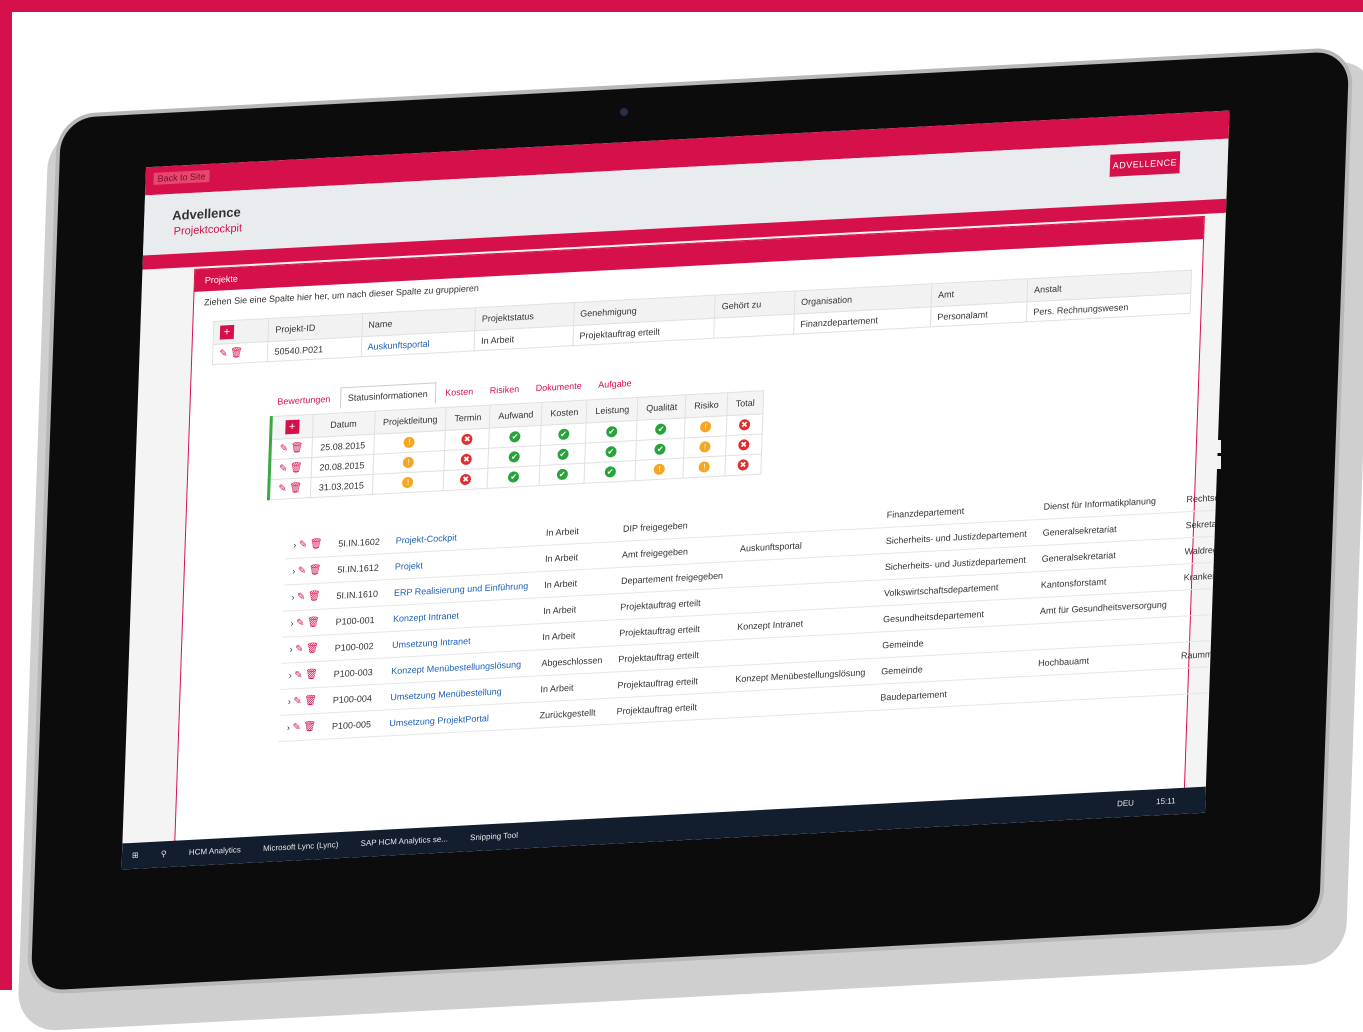 Image resolution: width=1363 pixels, height=1032 pixels. What do you see at coordinates (301, 847) in the screenshot?
I see `taskbar-item: Microsoft Lync (Lync)` at bounding box center [301, 847].